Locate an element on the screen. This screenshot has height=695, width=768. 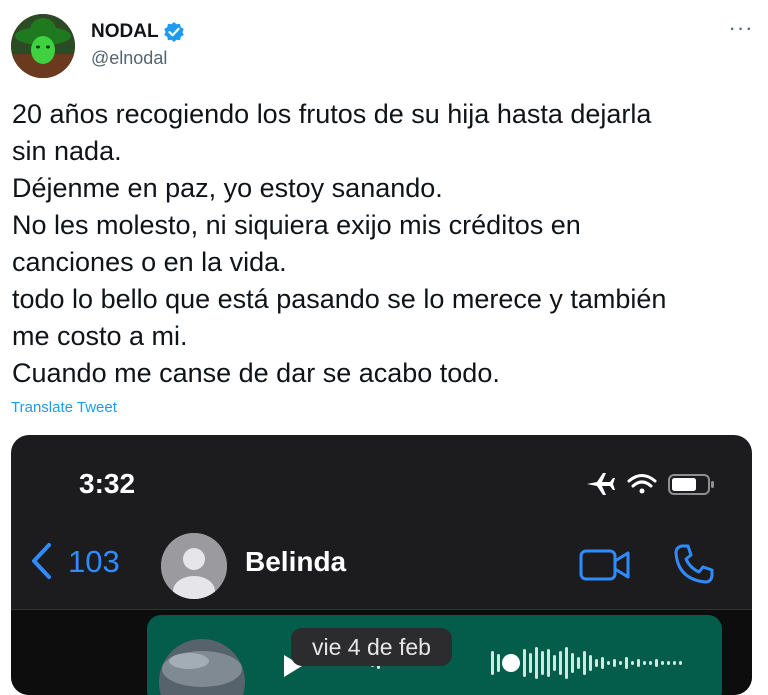
back-chevron-icon is located at coordinates (41, 561).